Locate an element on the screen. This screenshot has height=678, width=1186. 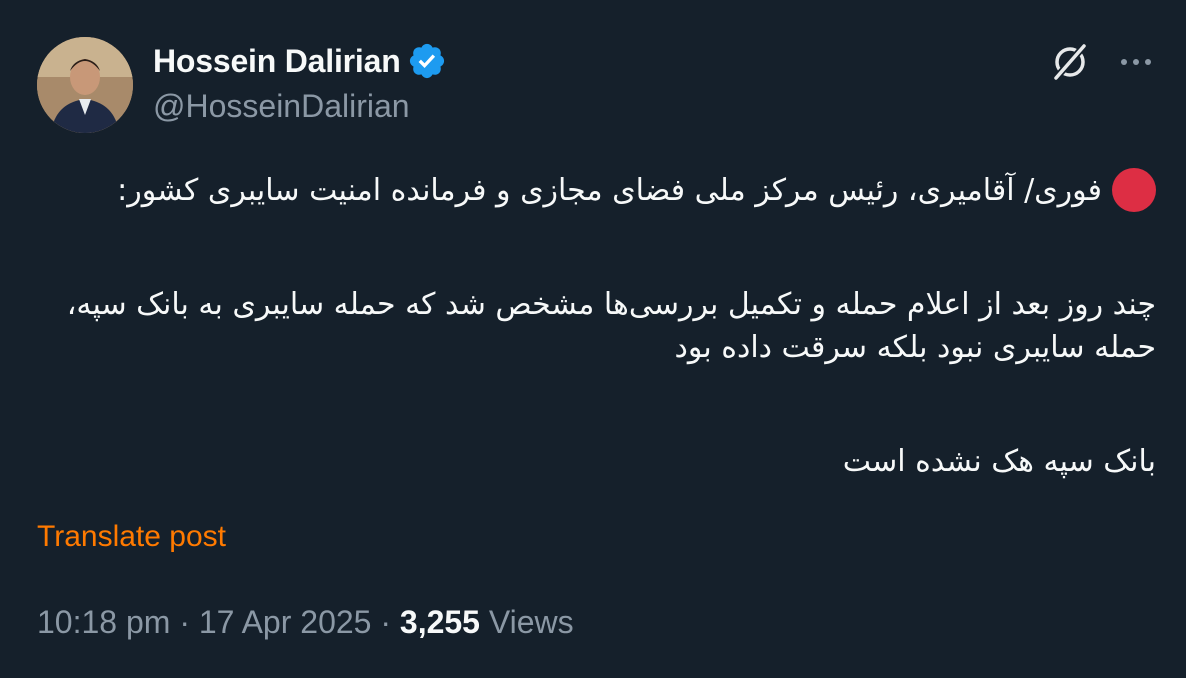
post-meta: 10:18 pm · 17 Apr 2025 · 3,255 Views is located at coordinates (305, 622).